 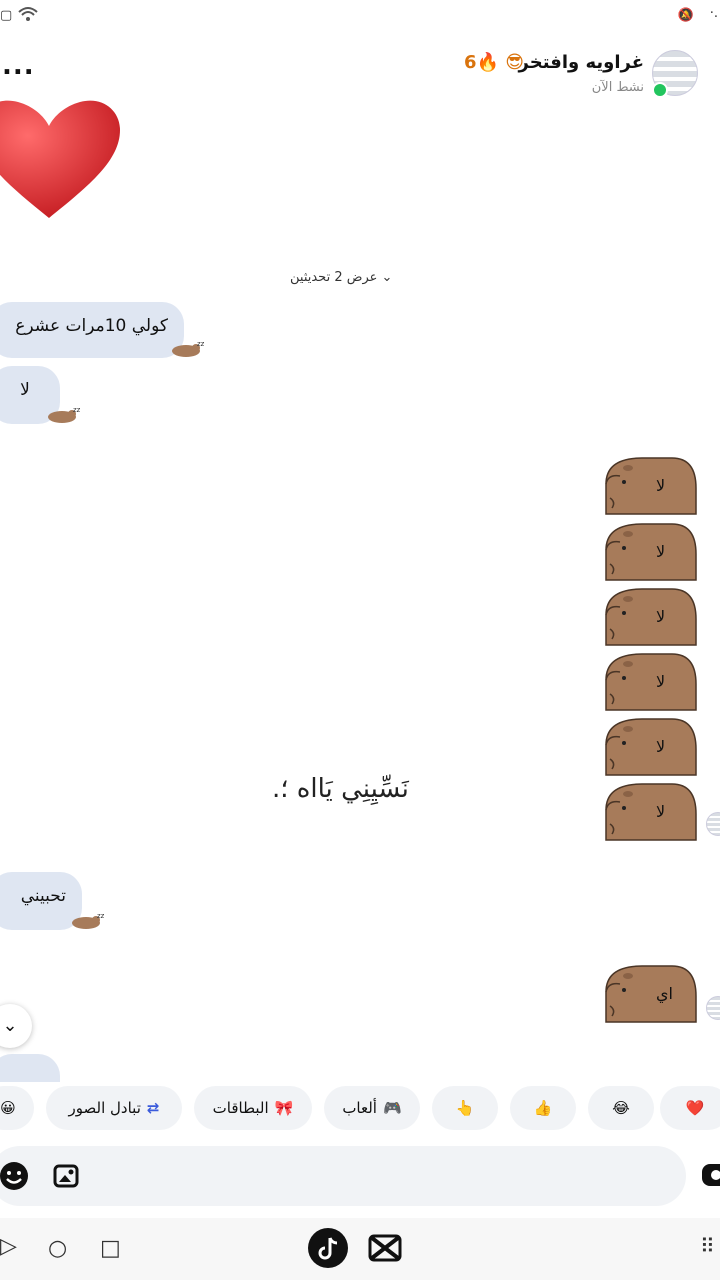 What do you see at coordinates (110, 1248) in the screenshot?
I see `recents-square-icon: □` at bounding box center [110, 1248].